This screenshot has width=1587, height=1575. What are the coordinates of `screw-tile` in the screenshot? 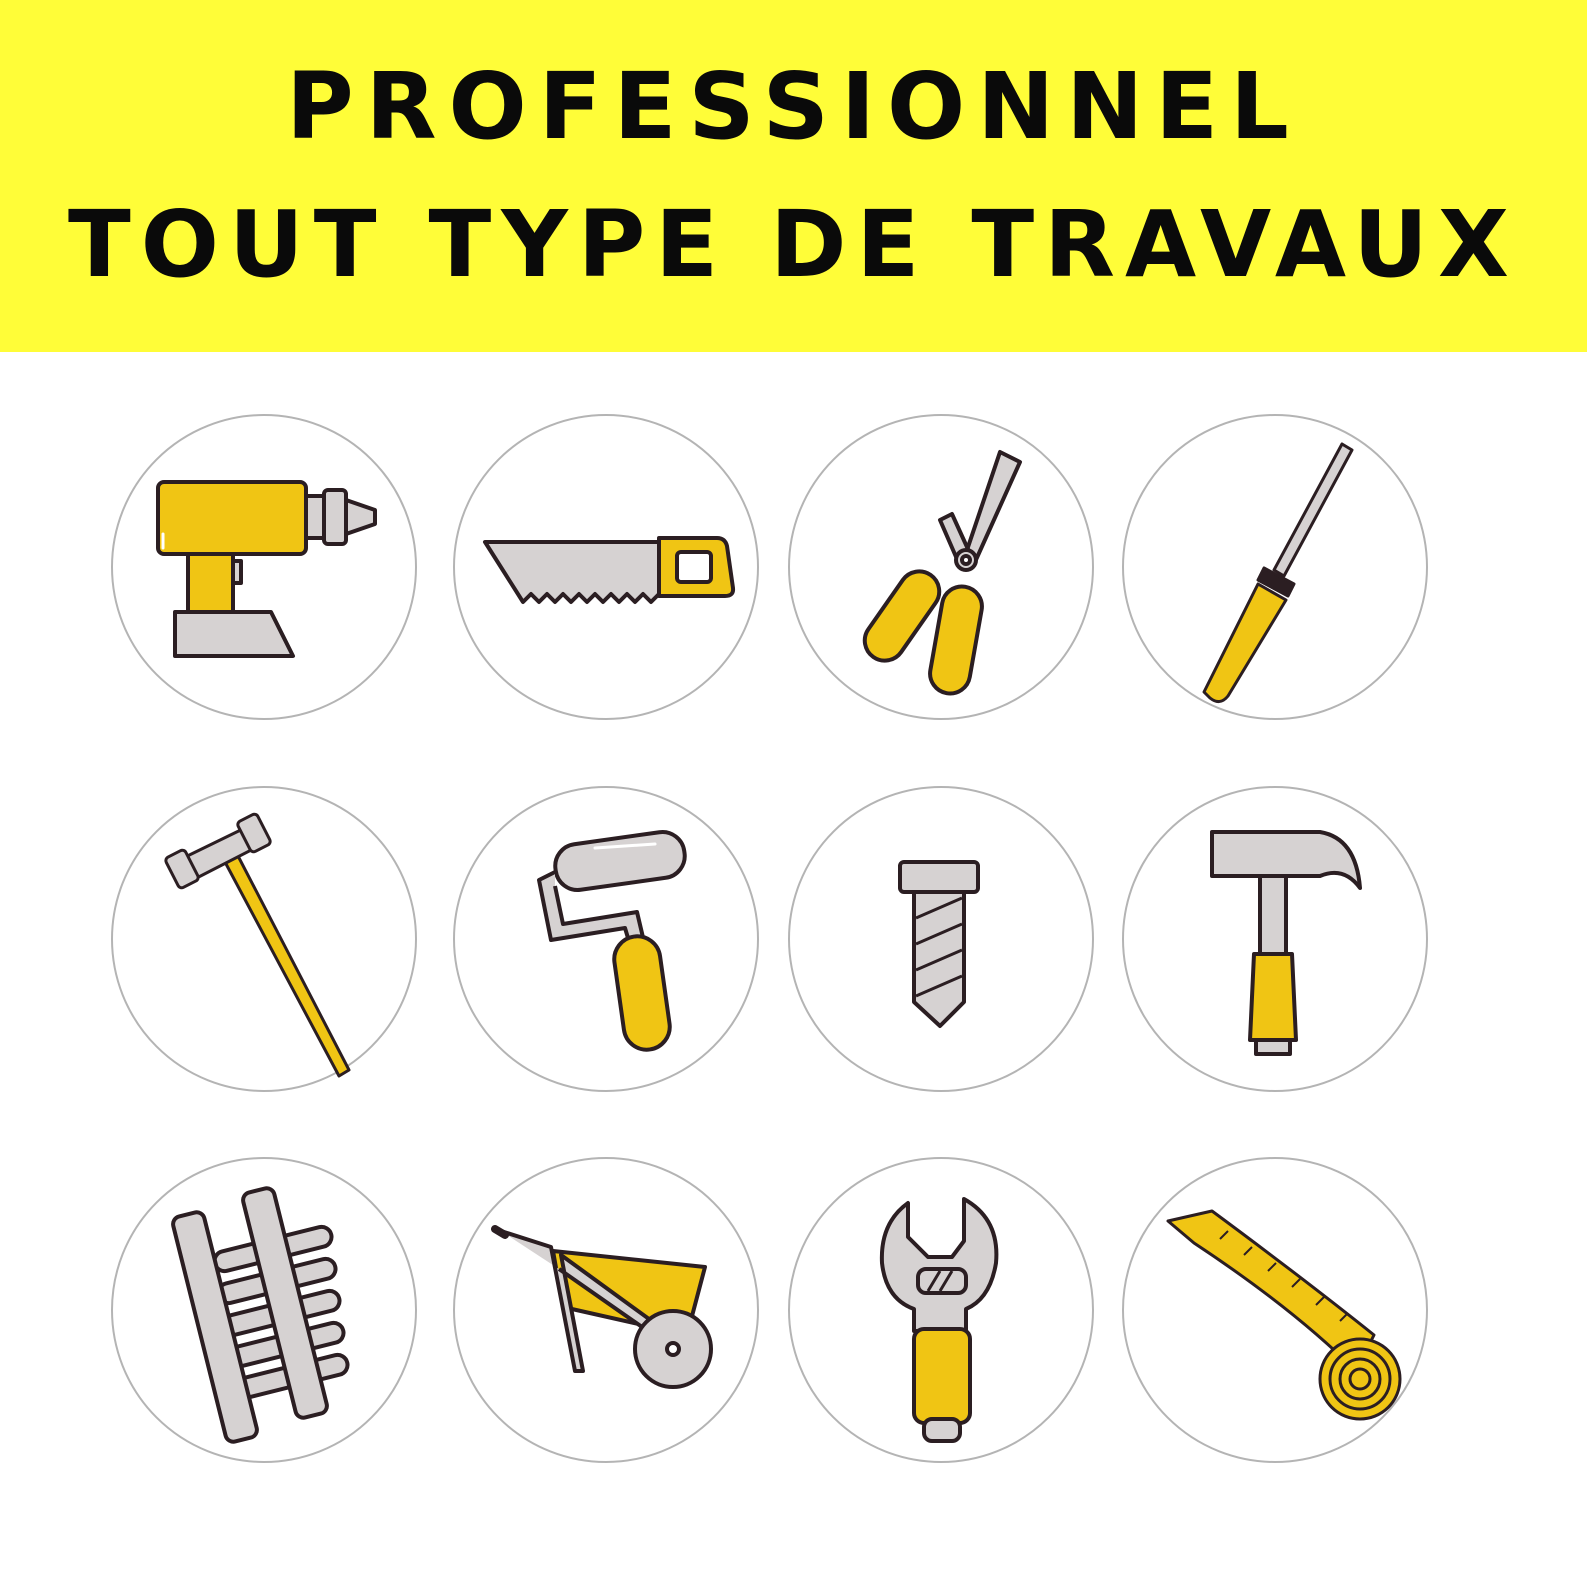 It's located at (941, 939).